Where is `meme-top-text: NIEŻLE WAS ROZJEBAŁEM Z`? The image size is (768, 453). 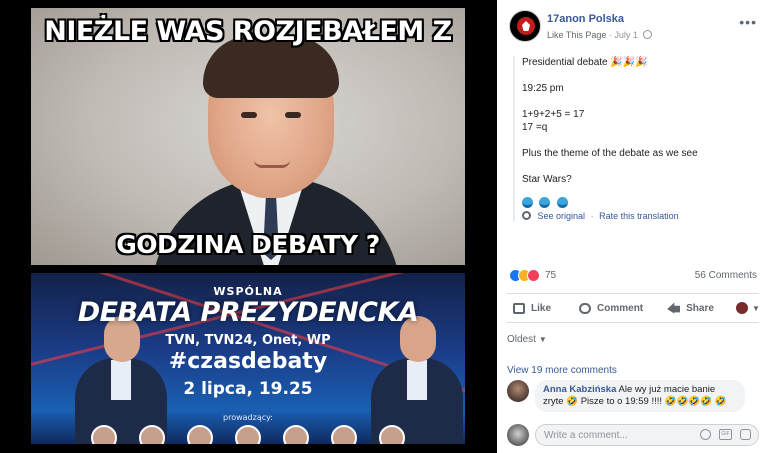
meme-top-text: NIEŻLE WAS ROZJEBAŁEM Z is located at coordinates (248, 31).